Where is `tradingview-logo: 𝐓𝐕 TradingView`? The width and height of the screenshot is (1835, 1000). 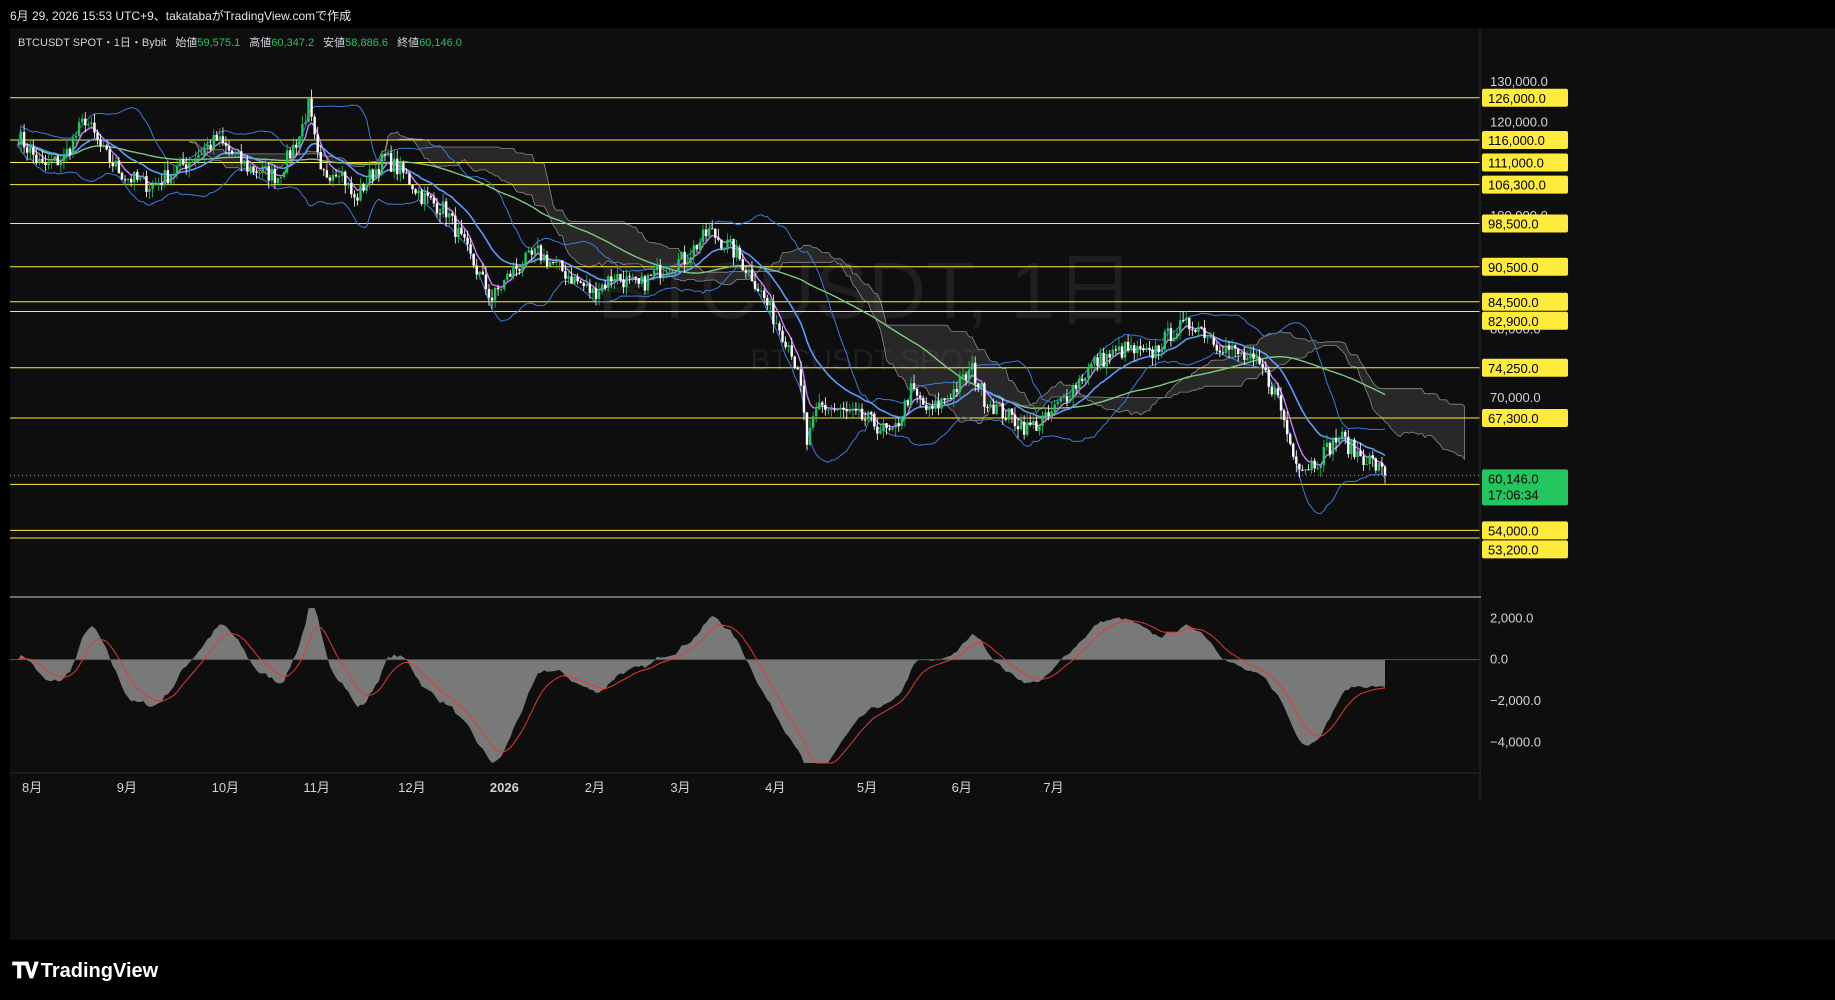
tradingview-logo: 𝐓𝐕 TradingView is located at coordinates (85, 971).